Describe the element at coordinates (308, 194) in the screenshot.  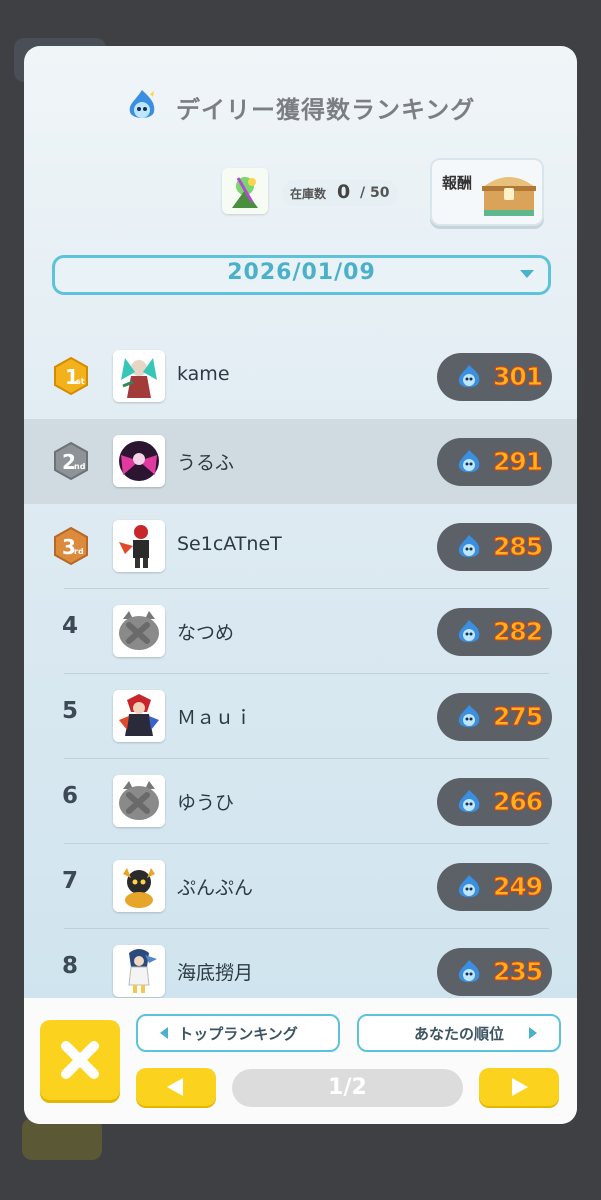
I see `stock-label: 在庫数` at that location.